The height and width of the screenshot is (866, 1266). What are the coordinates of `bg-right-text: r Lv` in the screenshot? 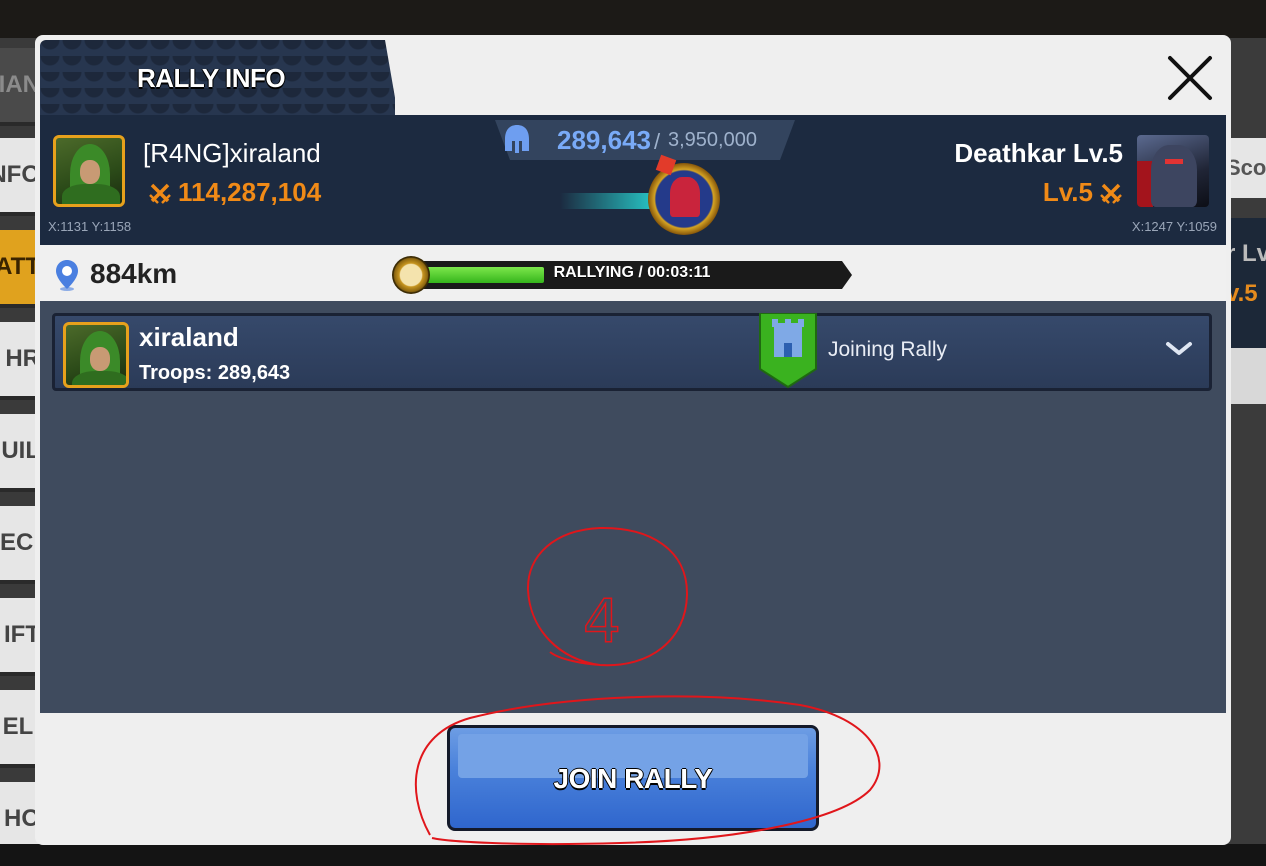 It's located at (1246, 253).